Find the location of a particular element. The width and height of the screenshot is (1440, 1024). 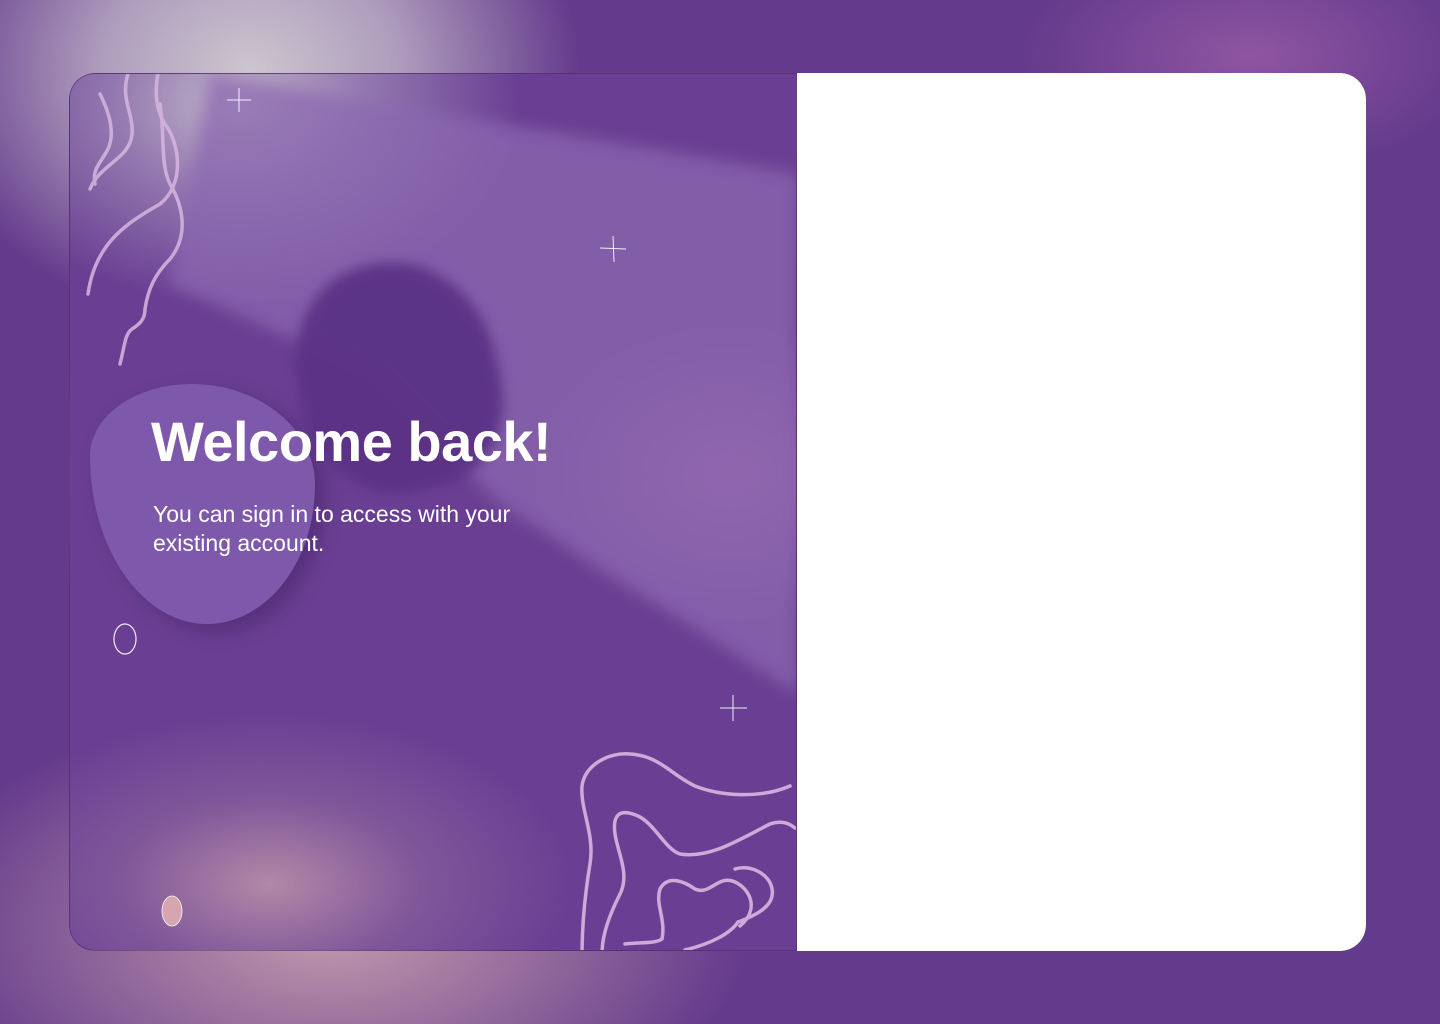

oval-outline-icon is located at coordinates (125, 639).